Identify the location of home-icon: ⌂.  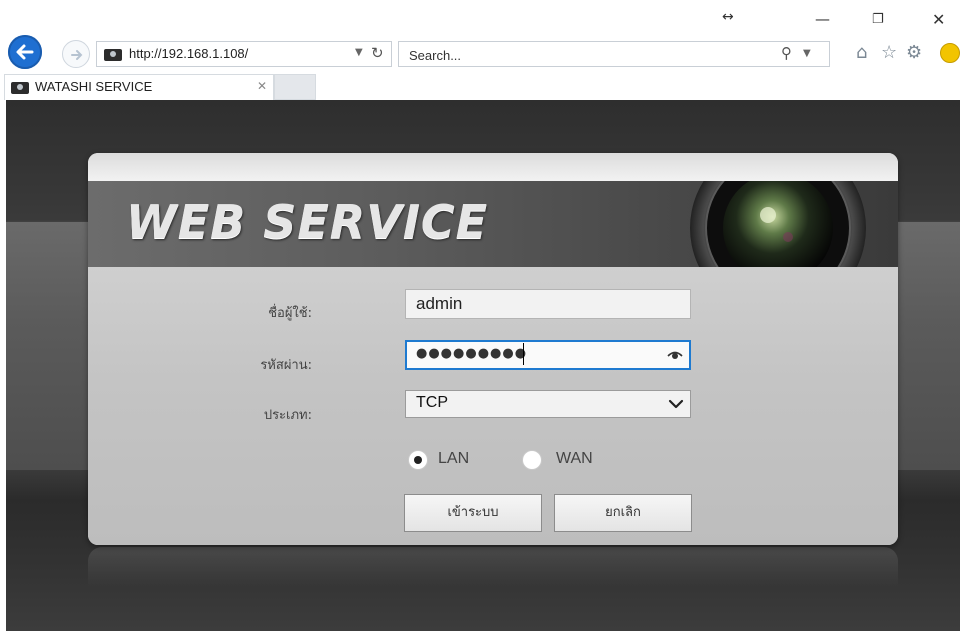
(861, 52).